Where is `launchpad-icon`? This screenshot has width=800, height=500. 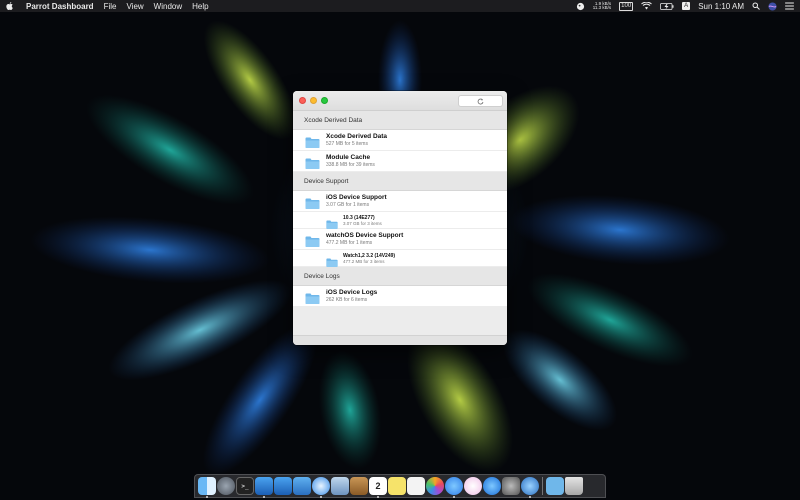
launchpad-icon is located at coordinates (226, 486).